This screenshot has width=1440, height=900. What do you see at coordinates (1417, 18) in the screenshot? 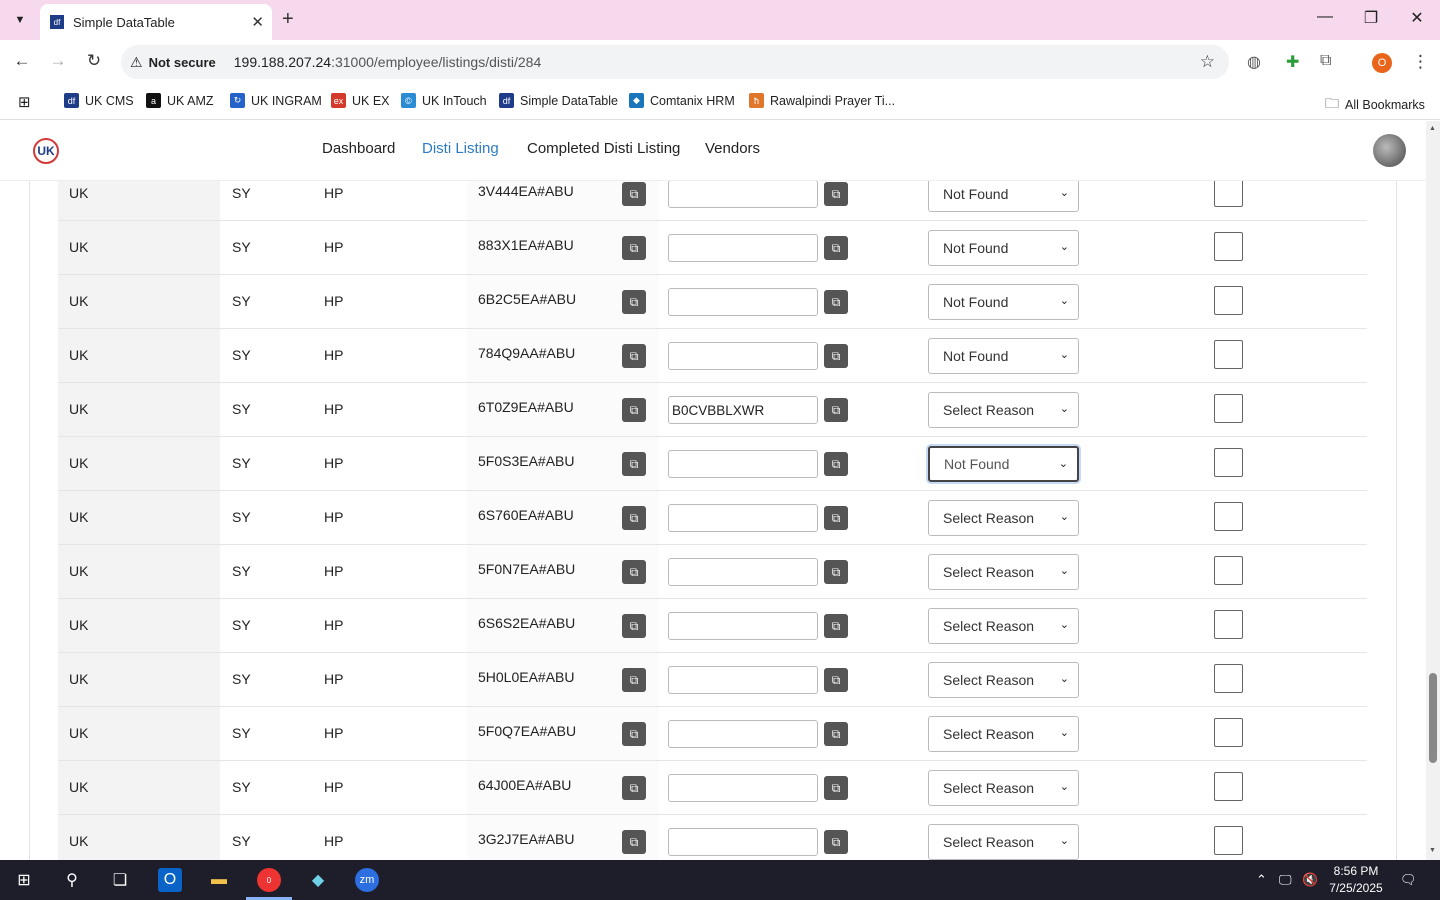
I see `window-close-icon: ✕` at bounding box center [1417, 18].